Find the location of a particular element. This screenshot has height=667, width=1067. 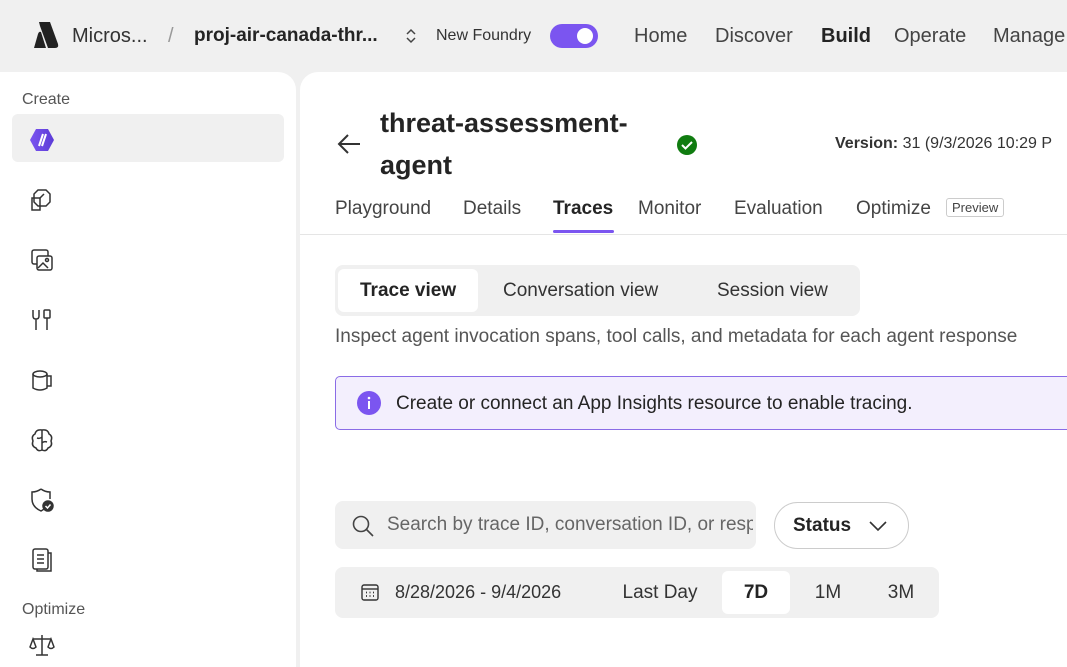

tab-divider is located at coordinates (683, 234).